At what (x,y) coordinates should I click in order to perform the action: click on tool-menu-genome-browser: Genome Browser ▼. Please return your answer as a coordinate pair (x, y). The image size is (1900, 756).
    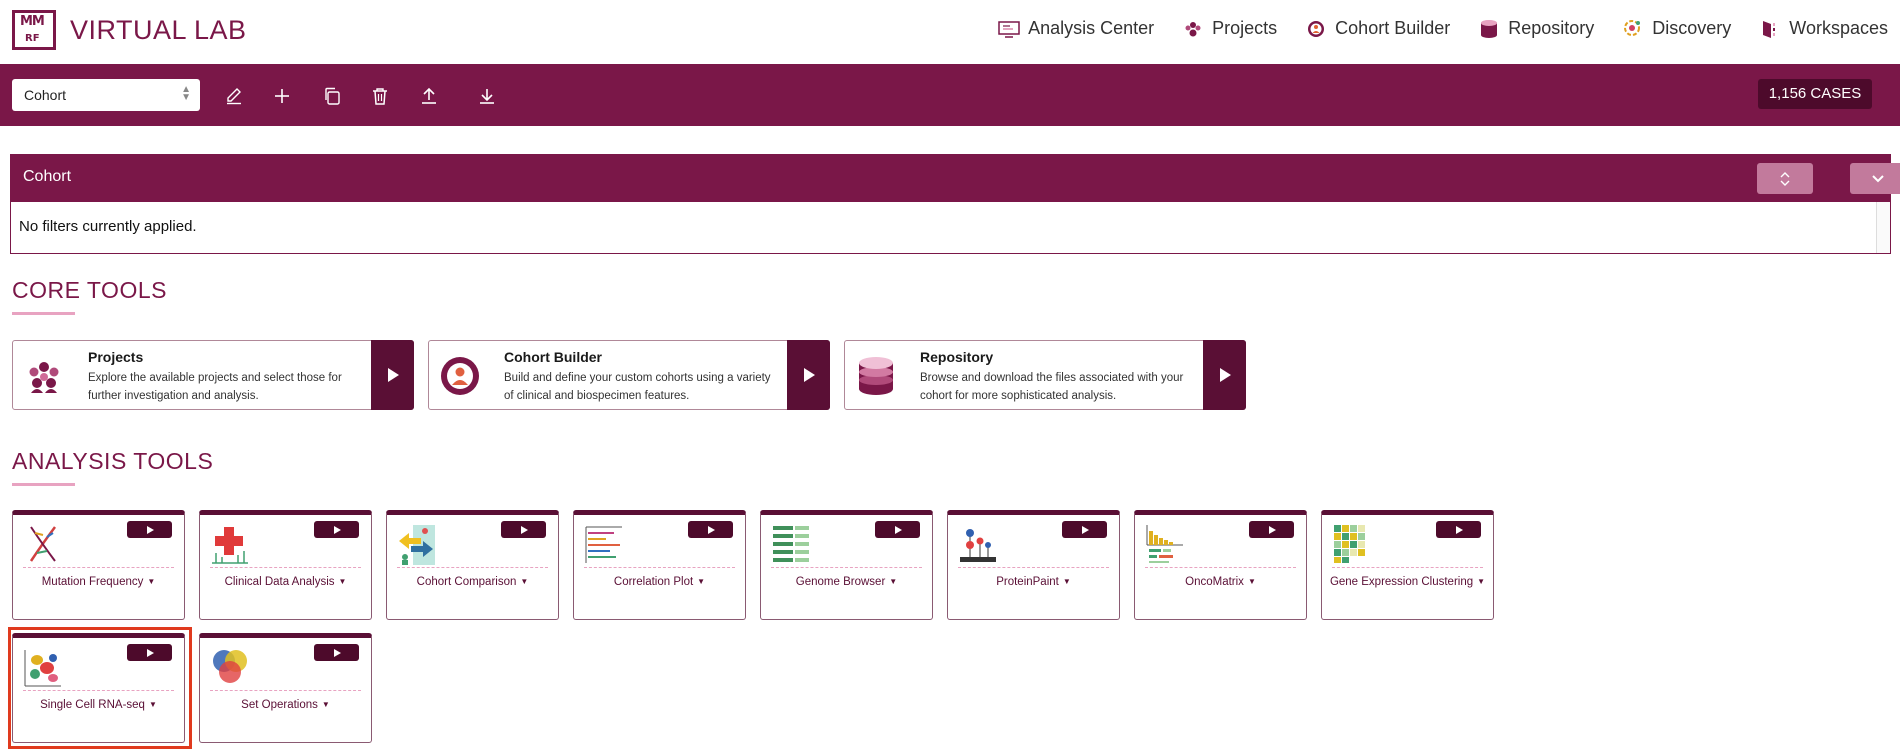
    Looking at the image, I should click on (846, 582).